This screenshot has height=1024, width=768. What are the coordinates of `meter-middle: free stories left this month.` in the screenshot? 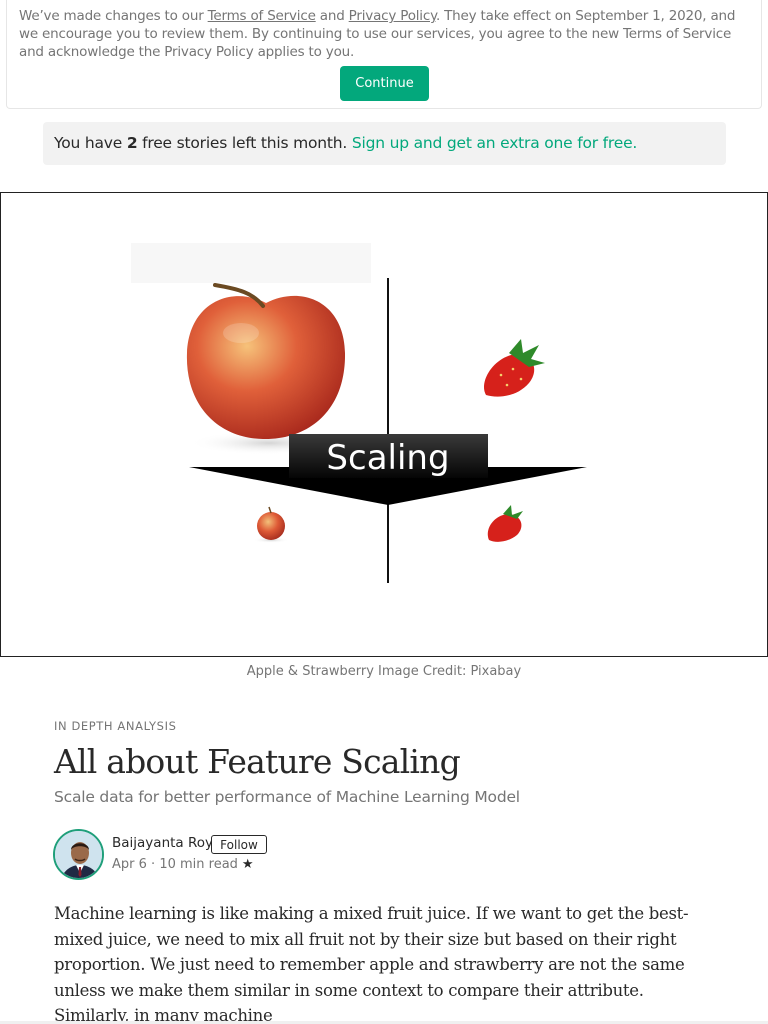 It's located at (244, 143).